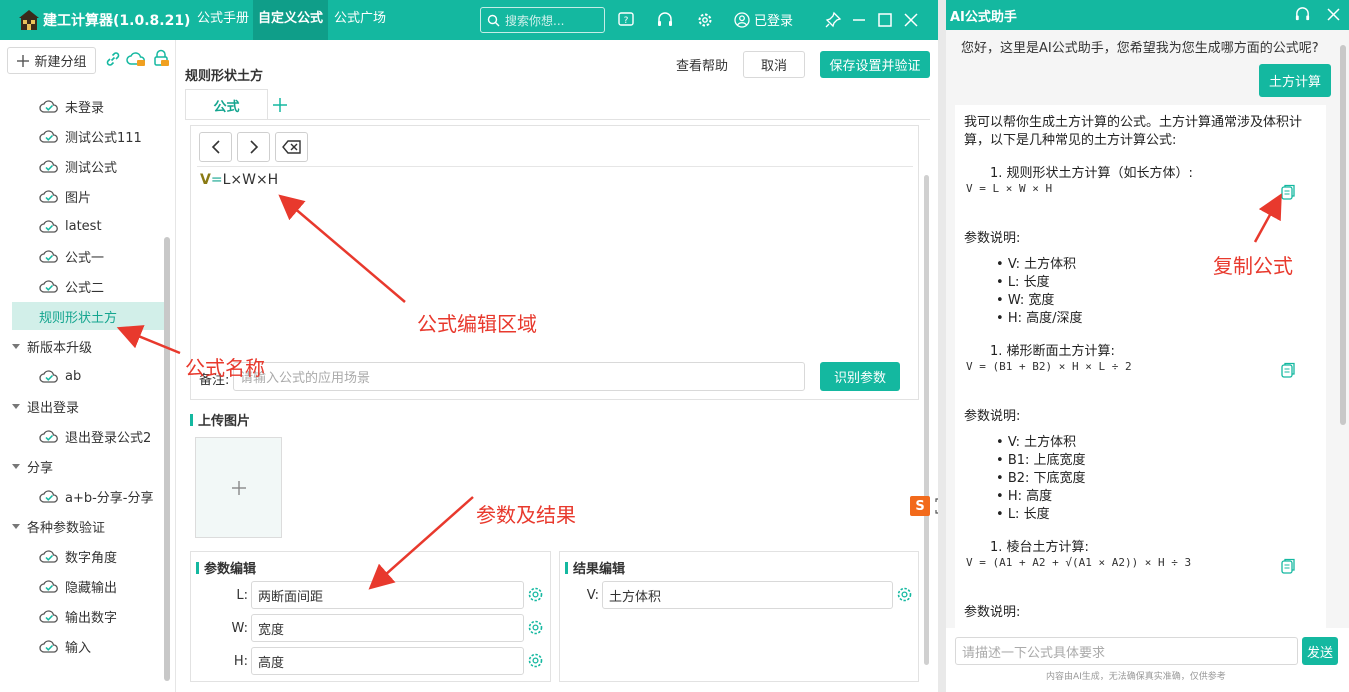  I want to click on ai-param-item: • H: 高度/深度, so click(1039, 318).